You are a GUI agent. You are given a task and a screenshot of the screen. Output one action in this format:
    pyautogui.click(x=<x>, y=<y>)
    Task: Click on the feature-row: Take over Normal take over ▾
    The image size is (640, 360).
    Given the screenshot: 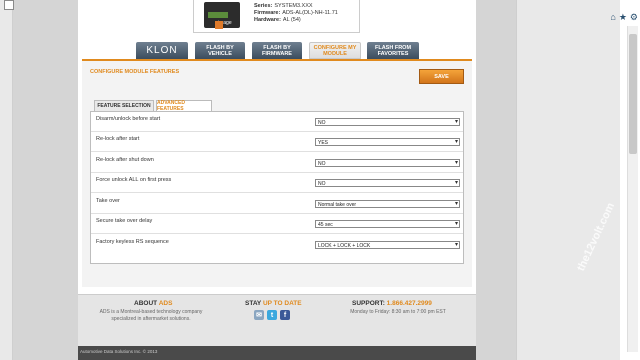 What is the action you would take?
    pyautogui.click(x=277, y=204)
    